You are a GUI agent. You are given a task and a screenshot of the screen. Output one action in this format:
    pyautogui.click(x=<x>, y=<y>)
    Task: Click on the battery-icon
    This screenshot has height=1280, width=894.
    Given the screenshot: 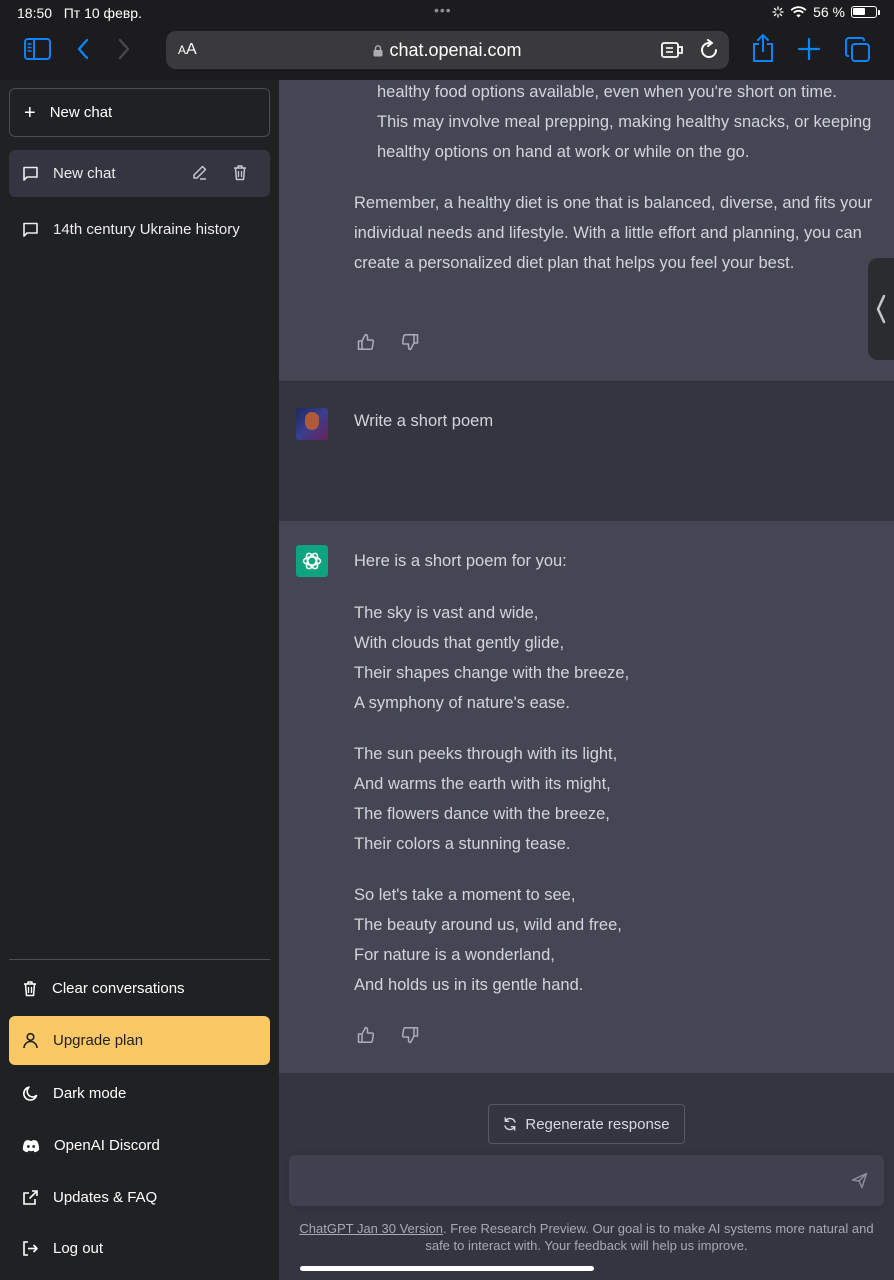 What is the action you would take?
    pyautogui.click(x=864, y=12)
    